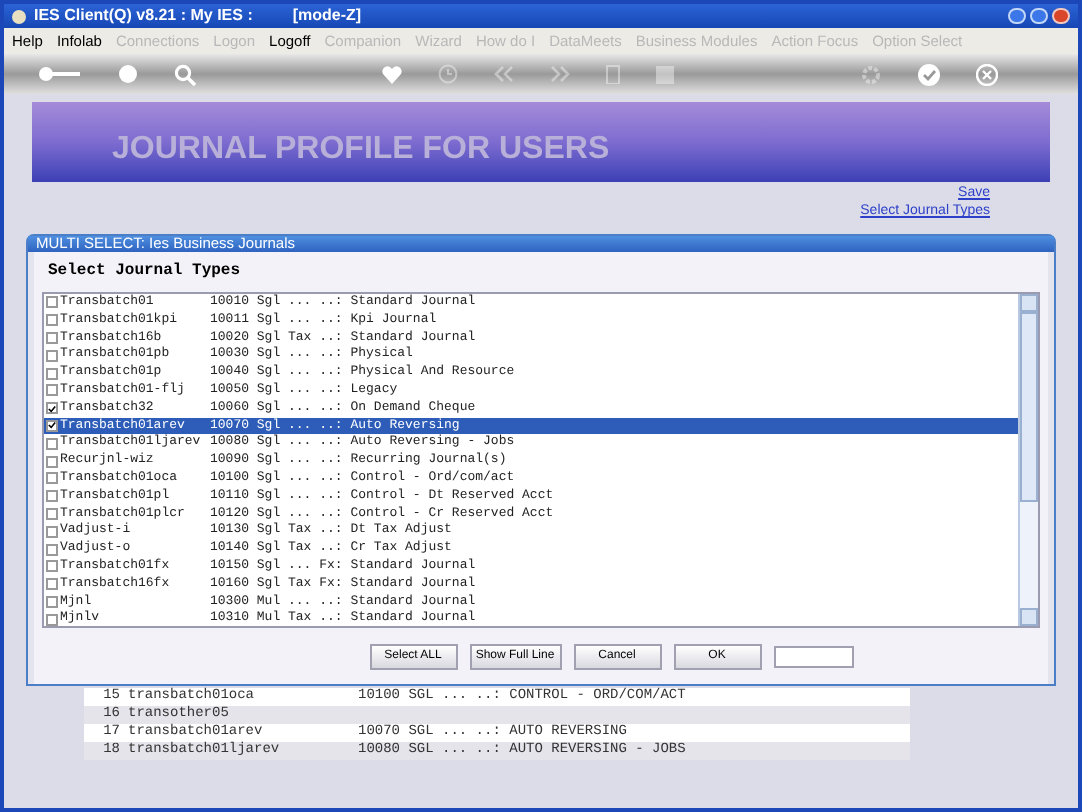 The width and height of the screenshot is (1082, 812). Describe the element at coordinates (1039, 16) in the screenshot. I see `maximize-button` at that location.